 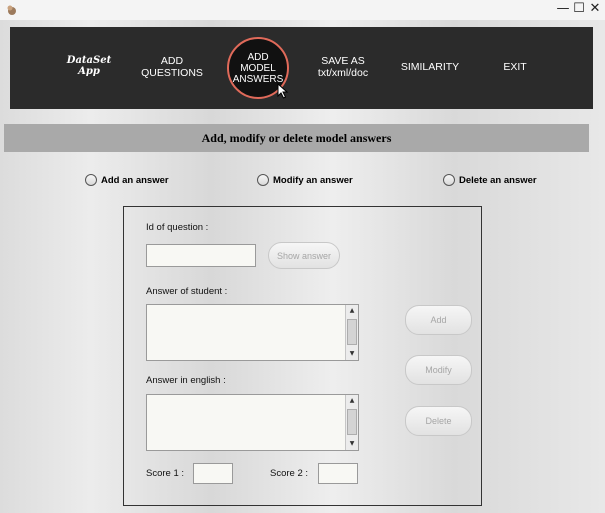 I want to click on modify-button: Modify, so click(x=438, y=370).